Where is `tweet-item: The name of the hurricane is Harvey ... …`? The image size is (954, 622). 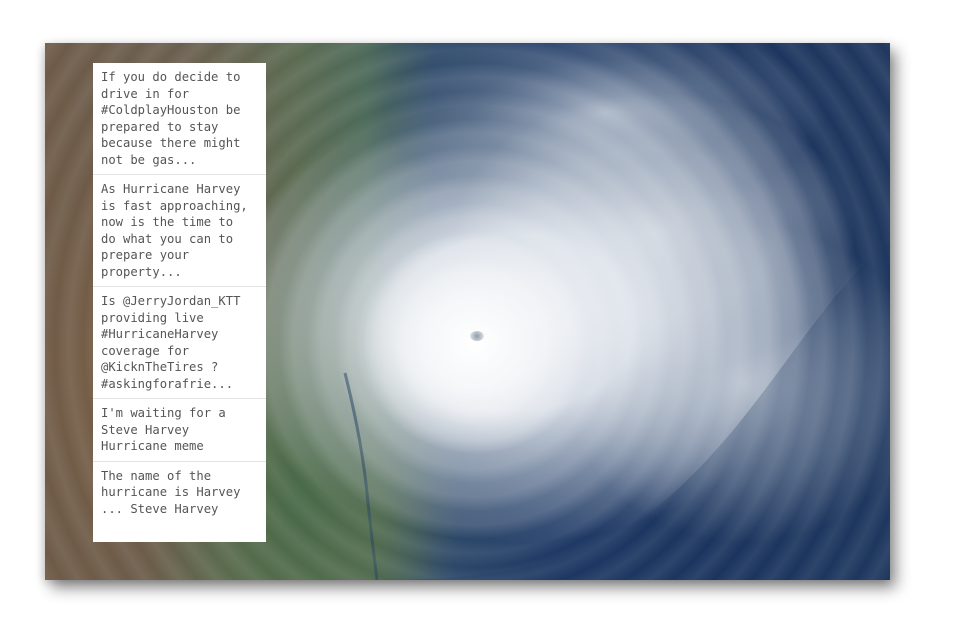 tweet-item: The name of the hurricane is Harvey ... … is located at coordinates (179, 493).